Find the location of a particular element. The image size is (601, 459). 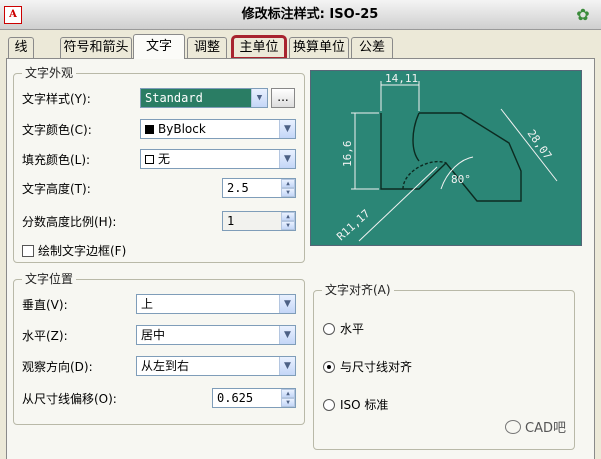

text-color-label: 文字颜色(C): is located at coordinates (57, 130).